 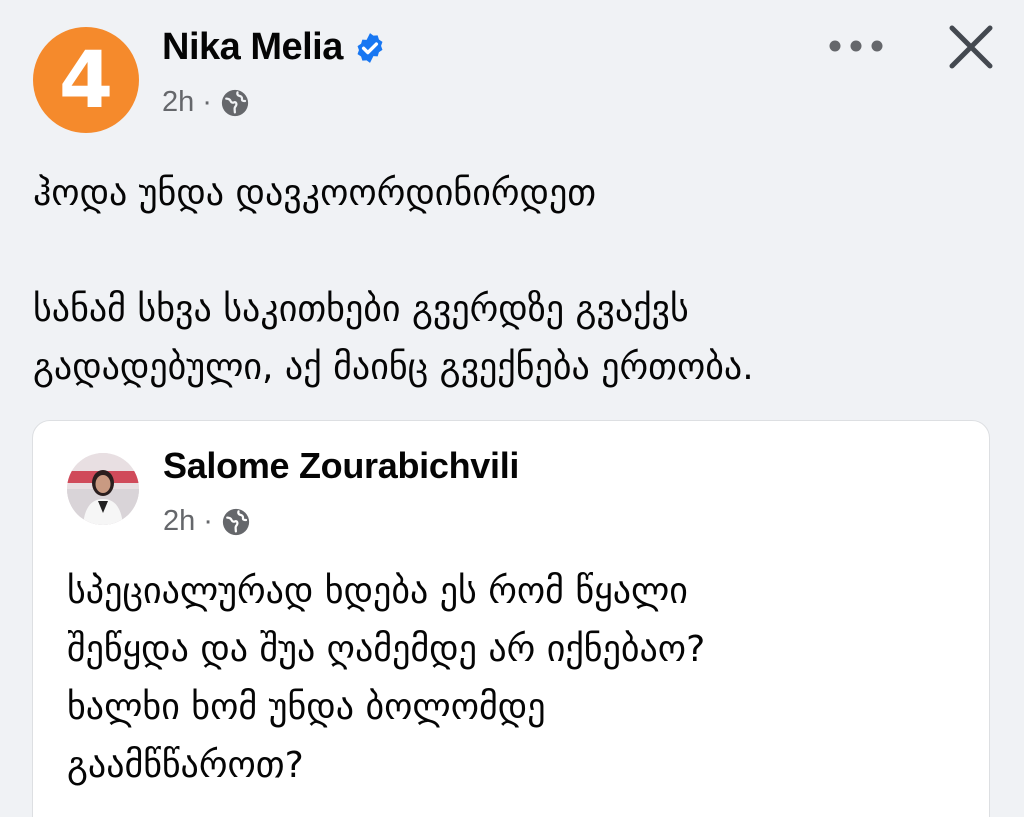 What do you see at coordinates (315, 193) in the screenshot?
I see `post-text-line: ჰოდა უნდა დავკოორდინირდეთ` at bounding box center [315, 193].